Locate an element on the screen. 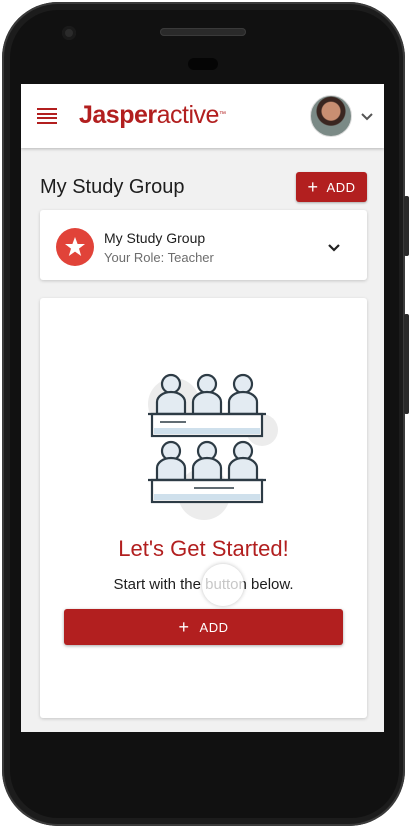 This screenshot has height=828, width=409. speaker-grille is located at coordinates (203, 32).